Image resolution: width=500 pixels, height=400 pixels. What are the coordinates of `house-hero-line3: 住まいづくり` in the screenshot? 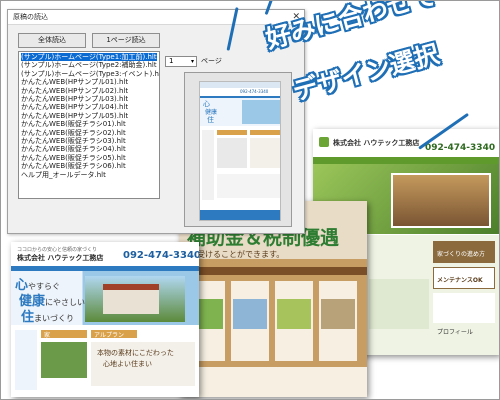 It's located at (48, 317).